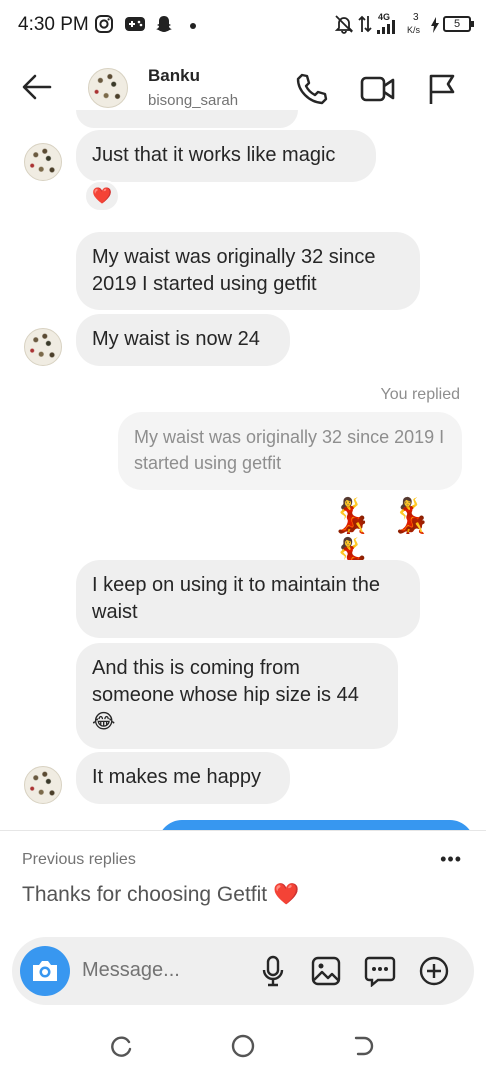 This screenshot has width=486, height=1080. Describe the element at coordinates (386, 27) in the screenshot. I see `signal-strength-icon` at that location.